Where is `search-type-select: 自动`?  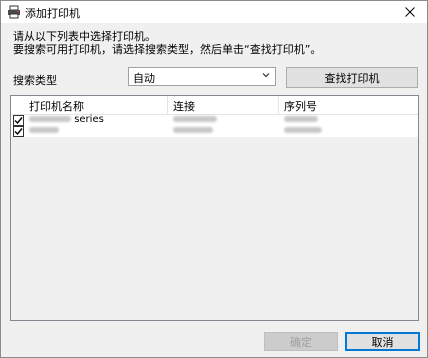 search-type-select: 自动 is located at coordinates (202, 76).